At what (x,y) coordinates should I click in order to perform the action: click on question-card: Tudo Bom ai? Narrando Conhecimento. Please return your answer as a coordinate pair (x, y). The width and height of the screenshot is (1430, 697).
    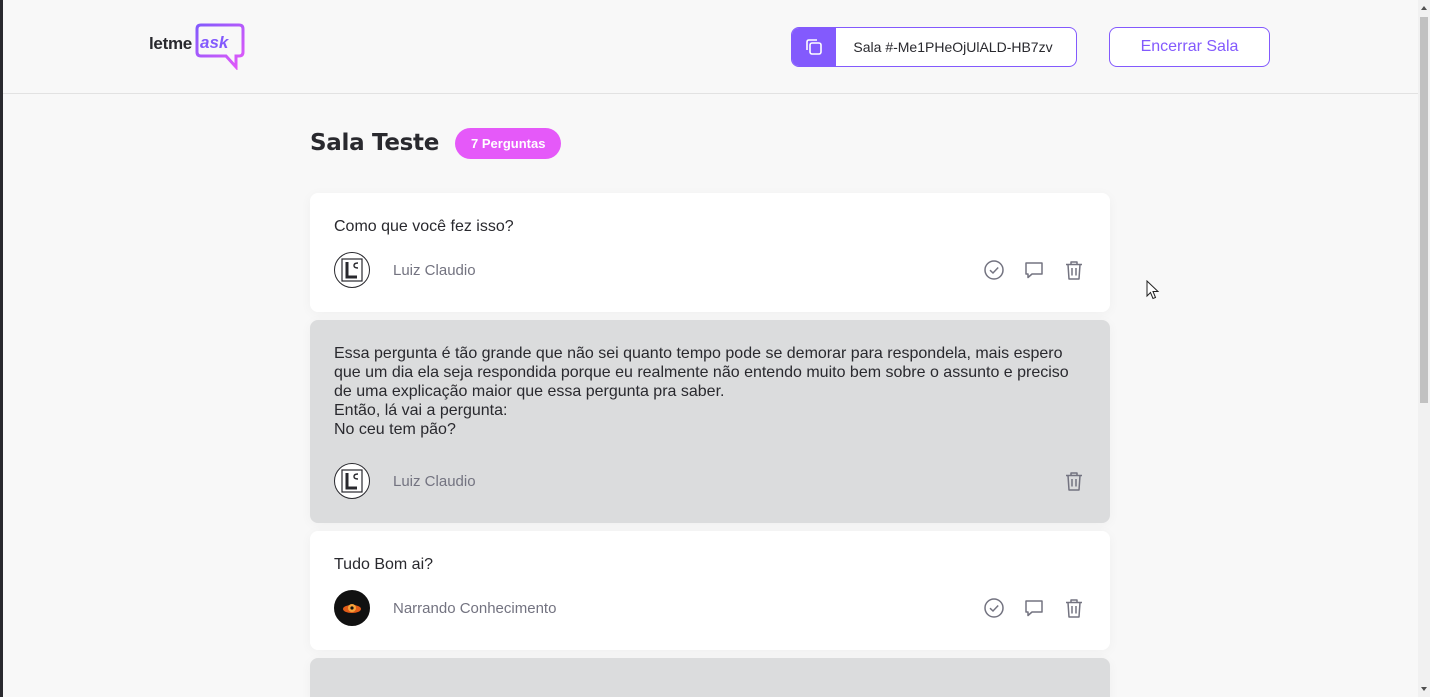
    Looking at the image, I should click on (710, 590).